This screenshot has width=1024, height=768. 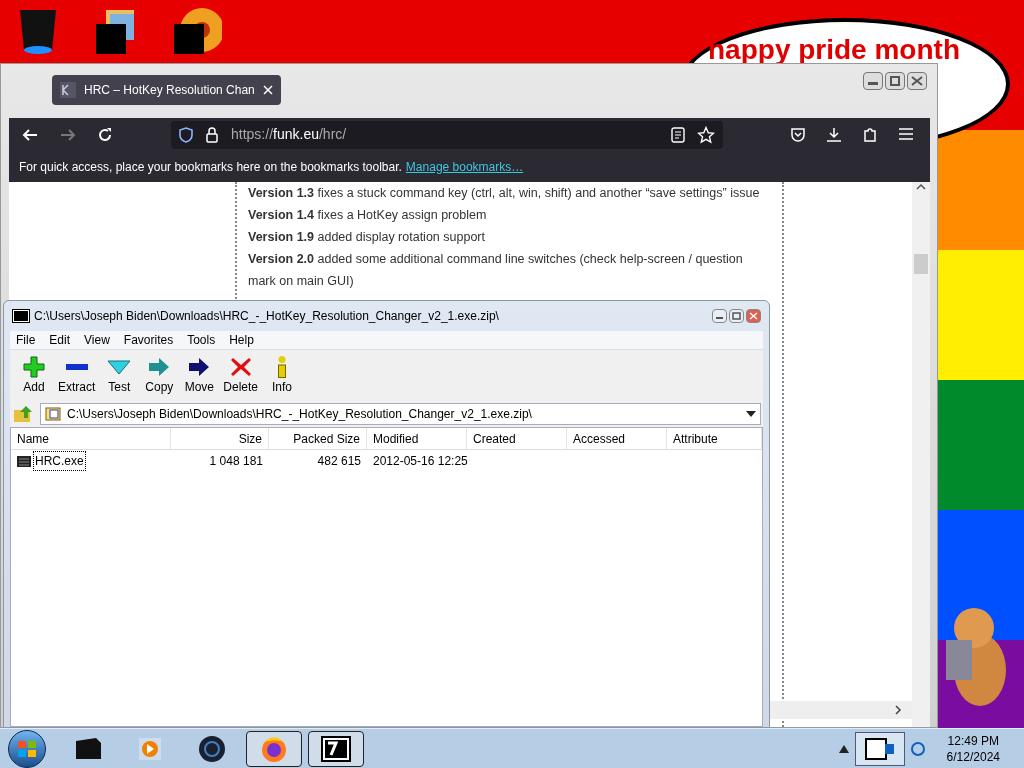 What do you see at coordinates (59, 461) in the screenshot?
I see `file-name: HRC.exe` at bounding box center [59, 461].